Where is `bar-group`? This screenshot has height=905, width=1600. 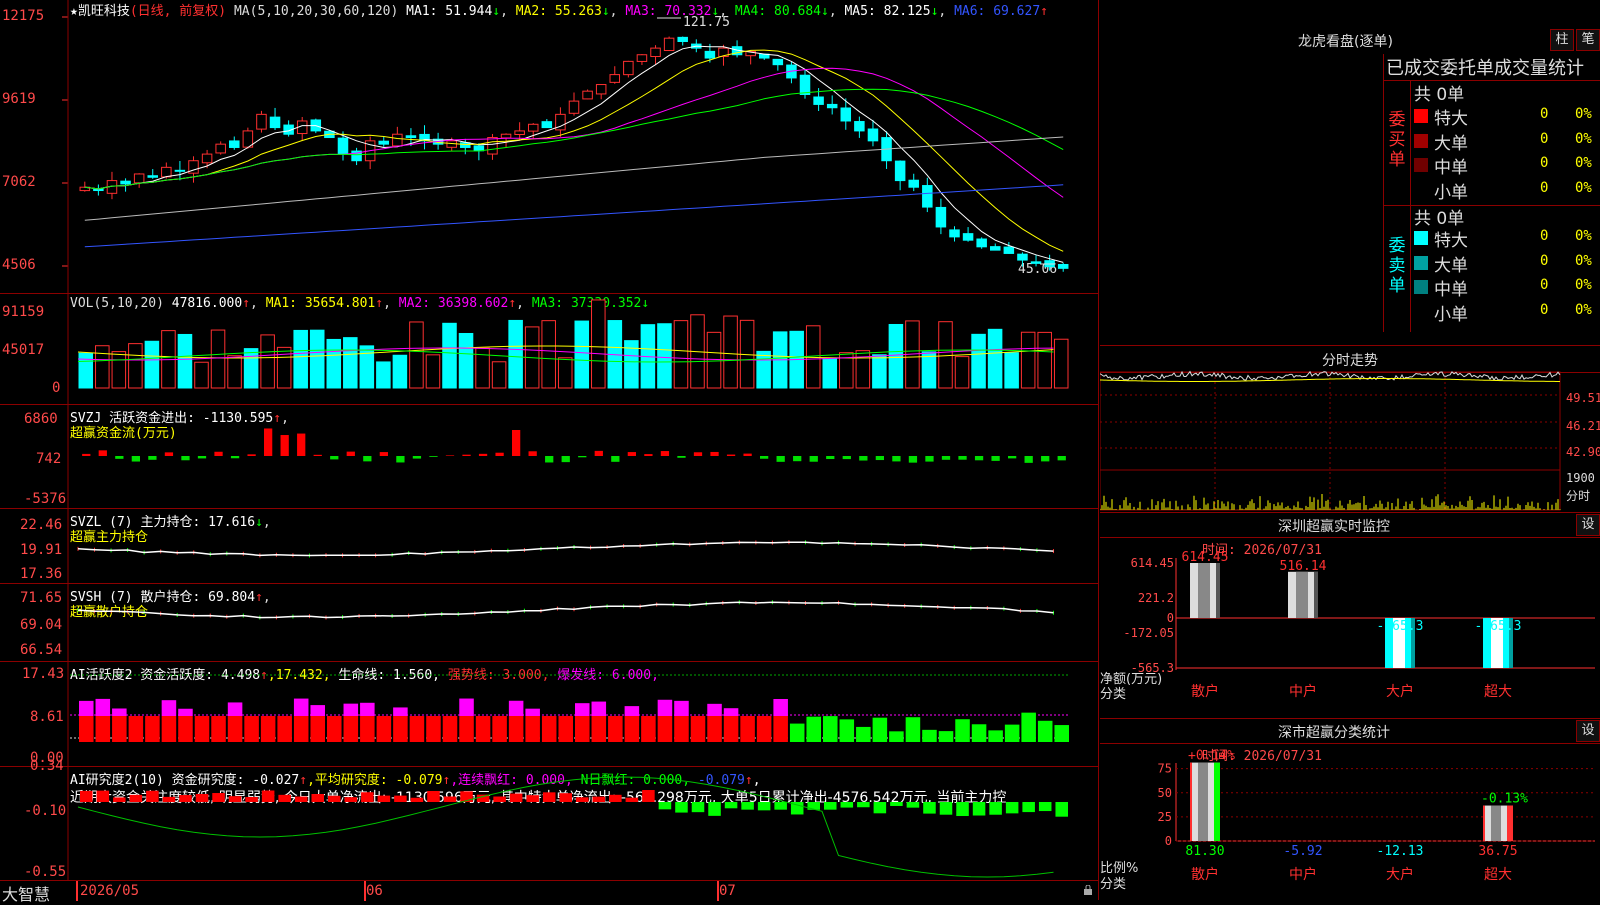
bar-group is located at coordinates (1303, 594).